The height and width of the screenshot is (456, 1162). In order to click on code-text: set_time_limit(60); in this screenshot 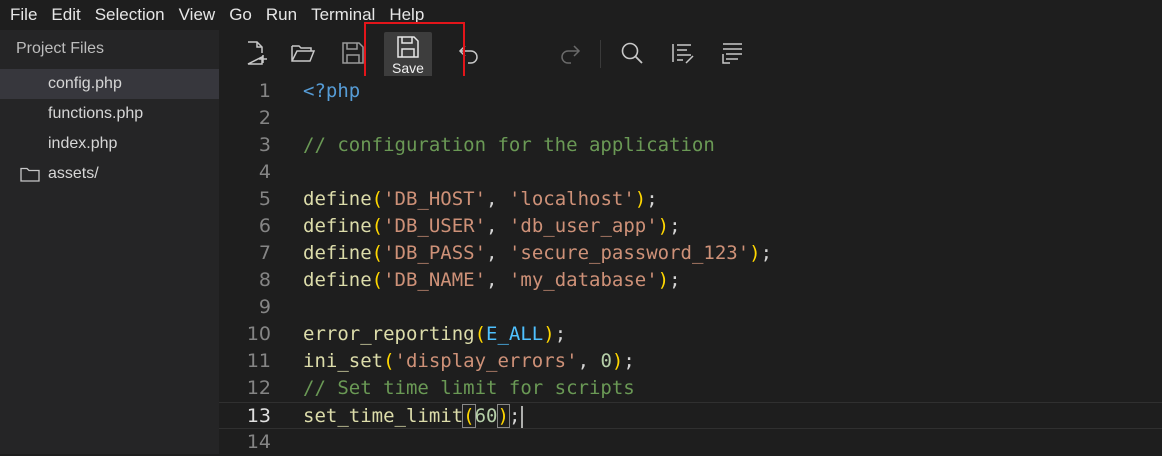, I will do `click(413, 416)`.